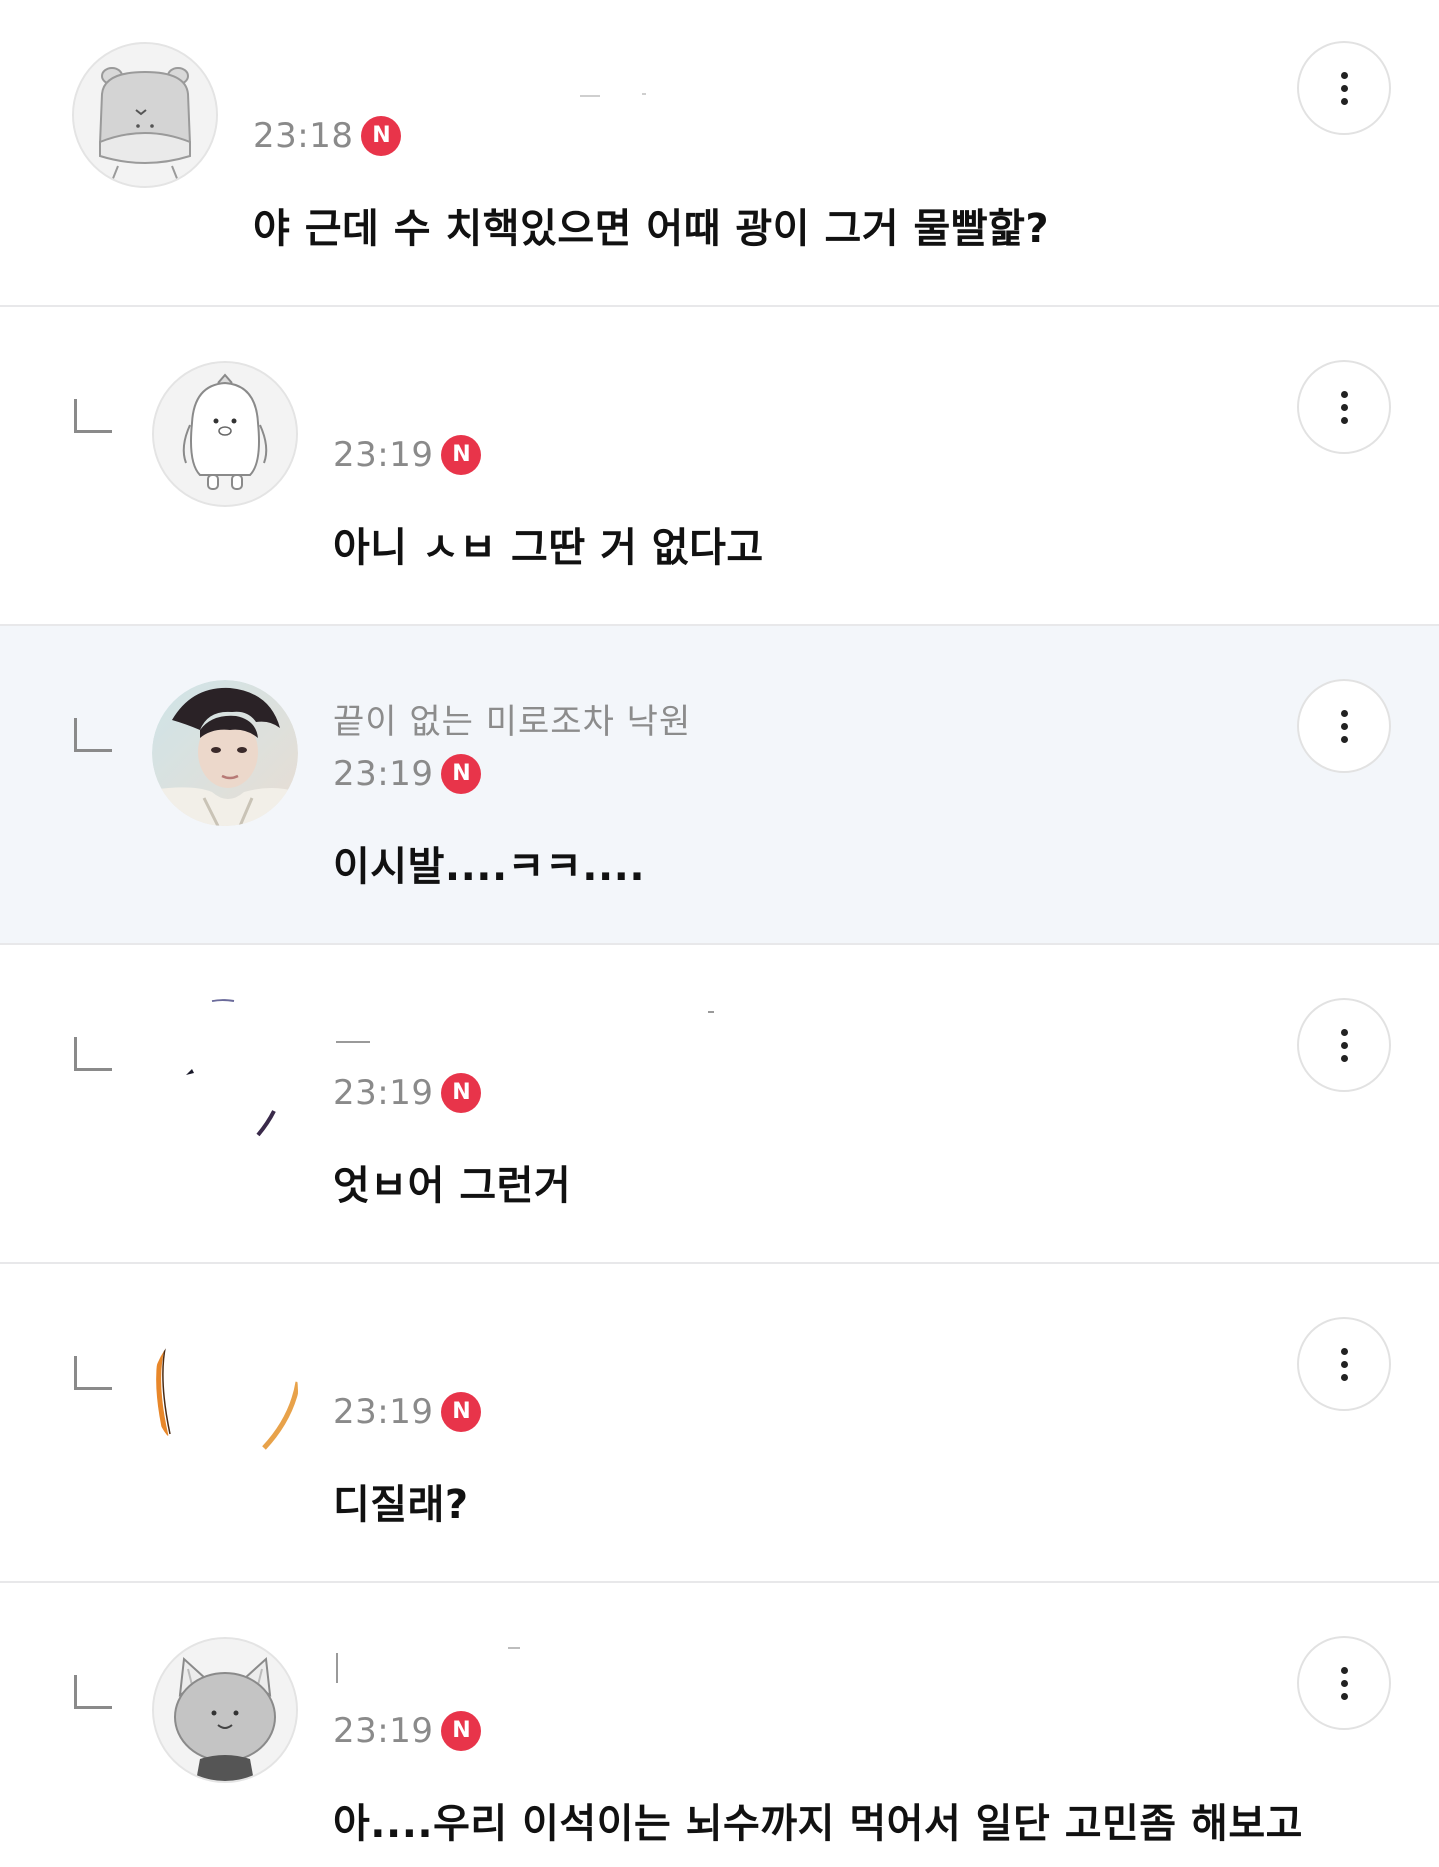  I want to click on comment-text: 디질래?, so click(401, 1505).